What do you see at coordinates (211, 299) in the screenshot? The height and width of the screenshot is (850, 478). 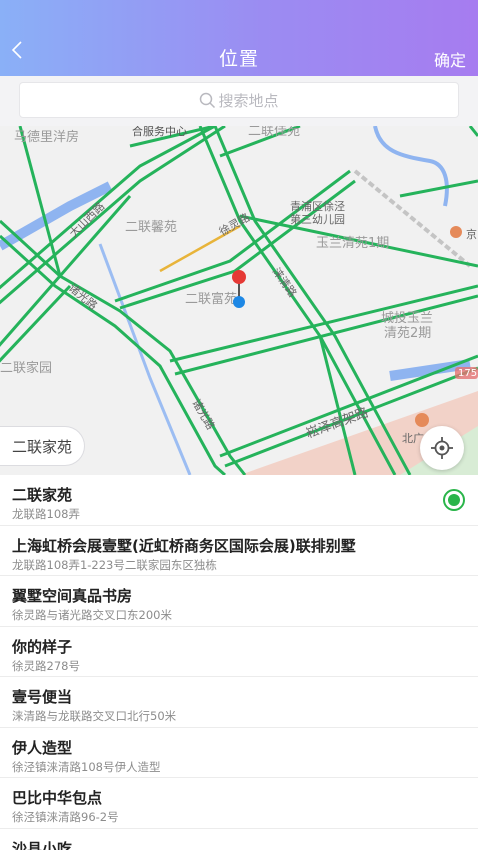 I see `label-erlianfu: 二联富苑` at bounding box center [211, 299].